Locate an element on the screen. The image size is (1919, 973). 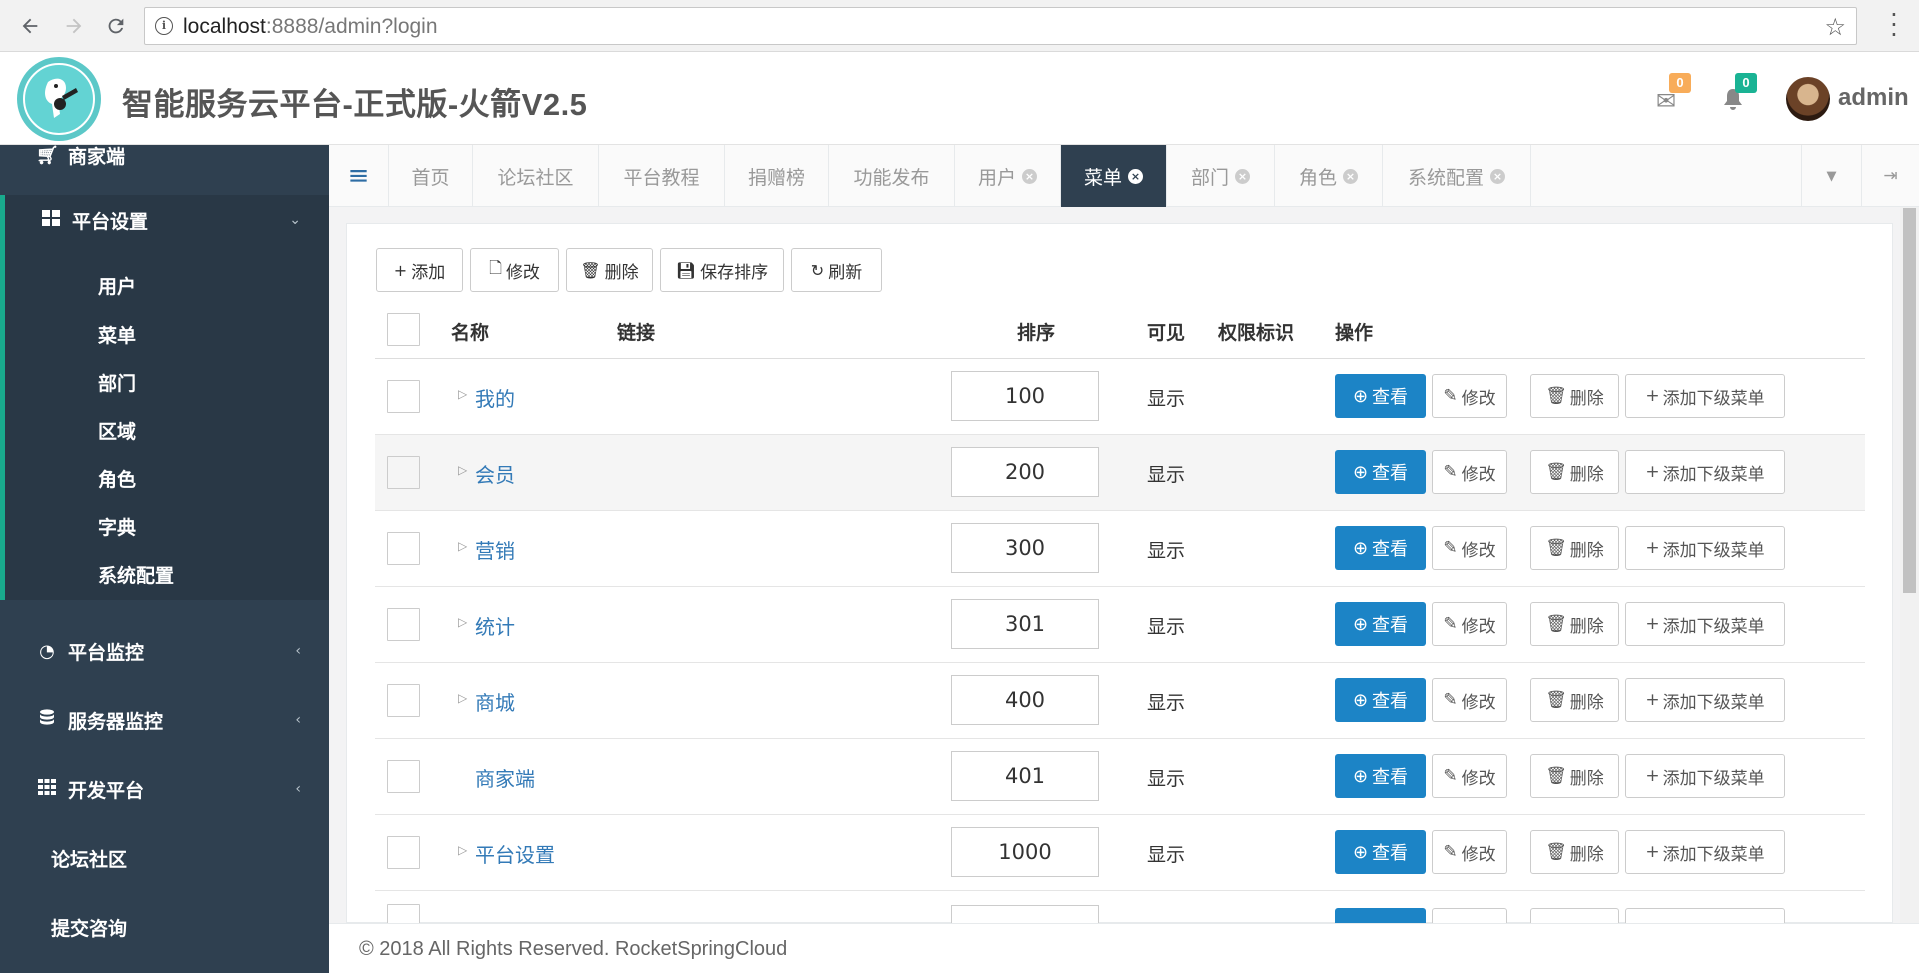
order-input: 300 is located at coordinates (1025, 548).